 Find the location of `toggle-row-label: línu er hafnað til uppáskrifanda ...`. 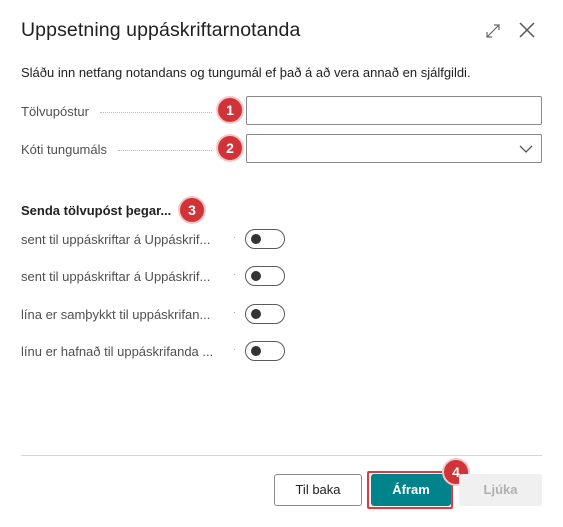

toggle-row-label: línu er hafnað til uppáskrifanda ... is located at coordinates (117, 351).